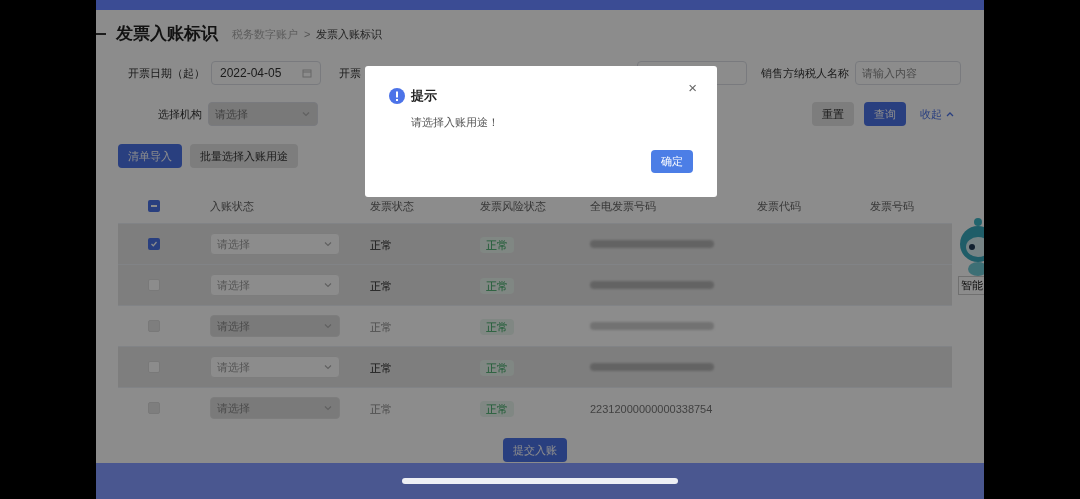 The width and height of the screenshot is (1080, 499). Describe the element at coordinates (971, 285) in the screenshot. I see `assistant-label: 智能` at that location.